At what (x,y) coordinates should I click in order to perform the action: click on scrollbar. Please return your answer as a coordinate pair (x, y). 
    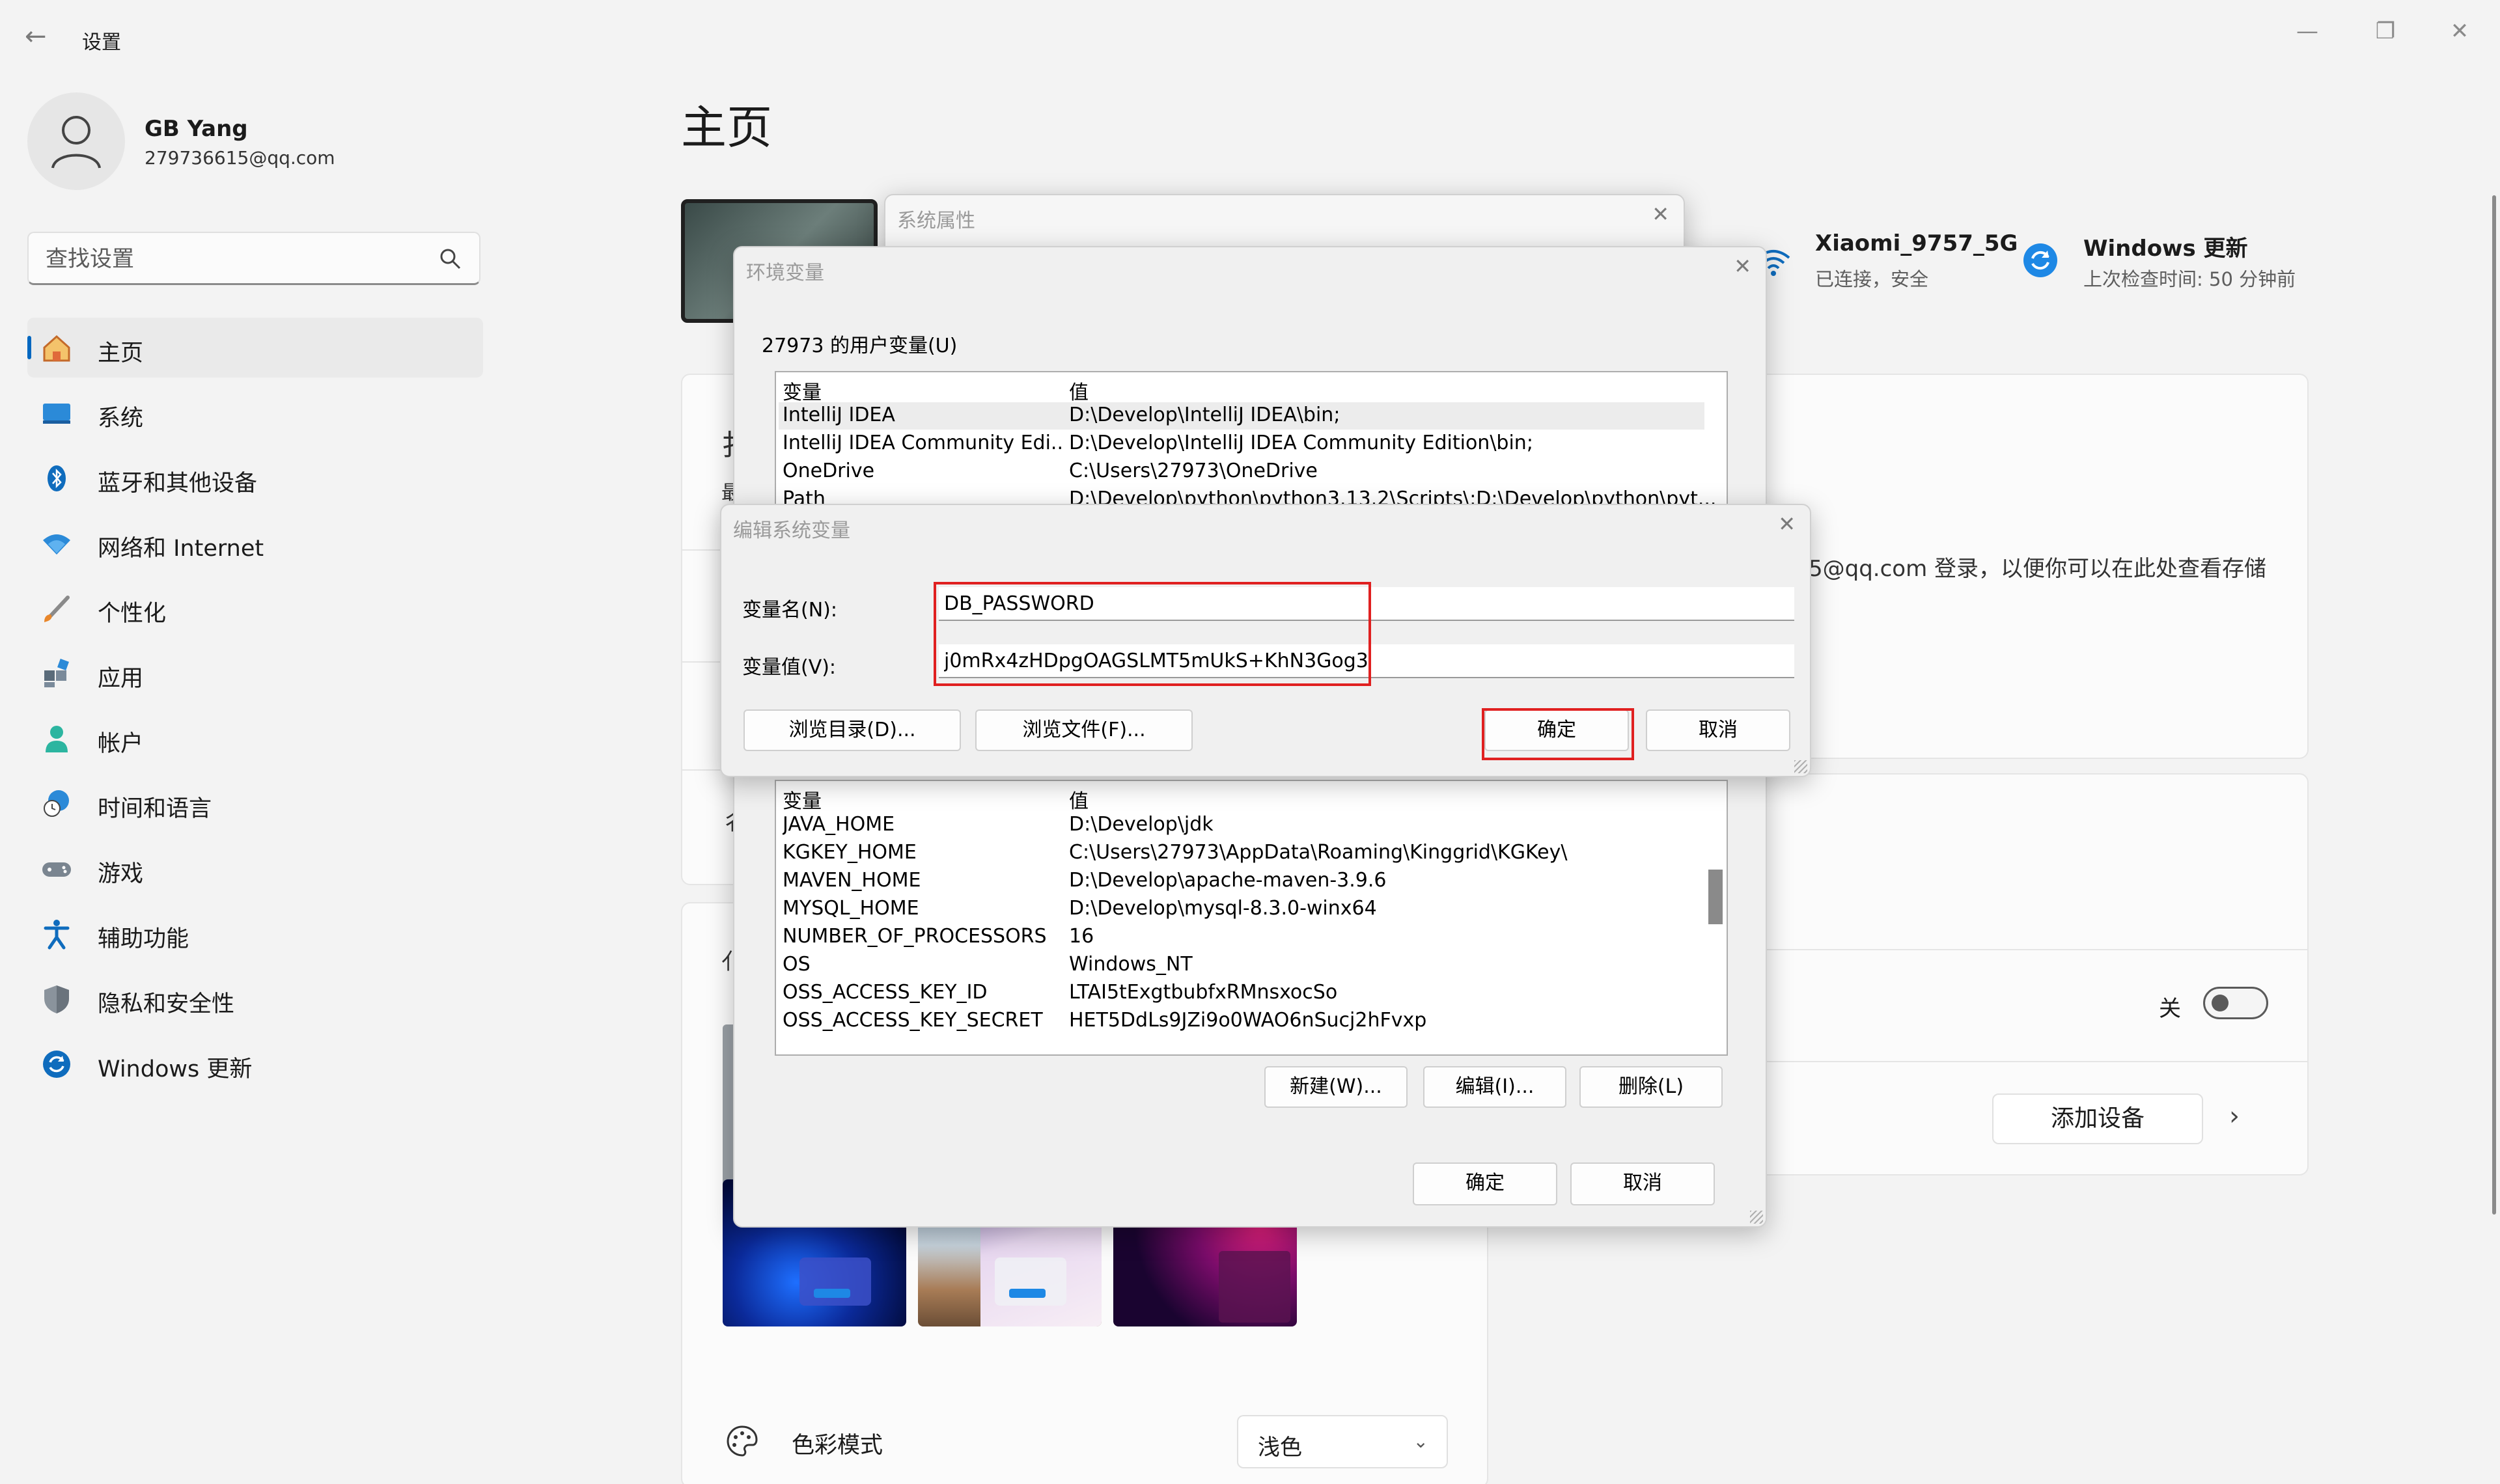
    Looking at the image, I should click on (2494, 705).